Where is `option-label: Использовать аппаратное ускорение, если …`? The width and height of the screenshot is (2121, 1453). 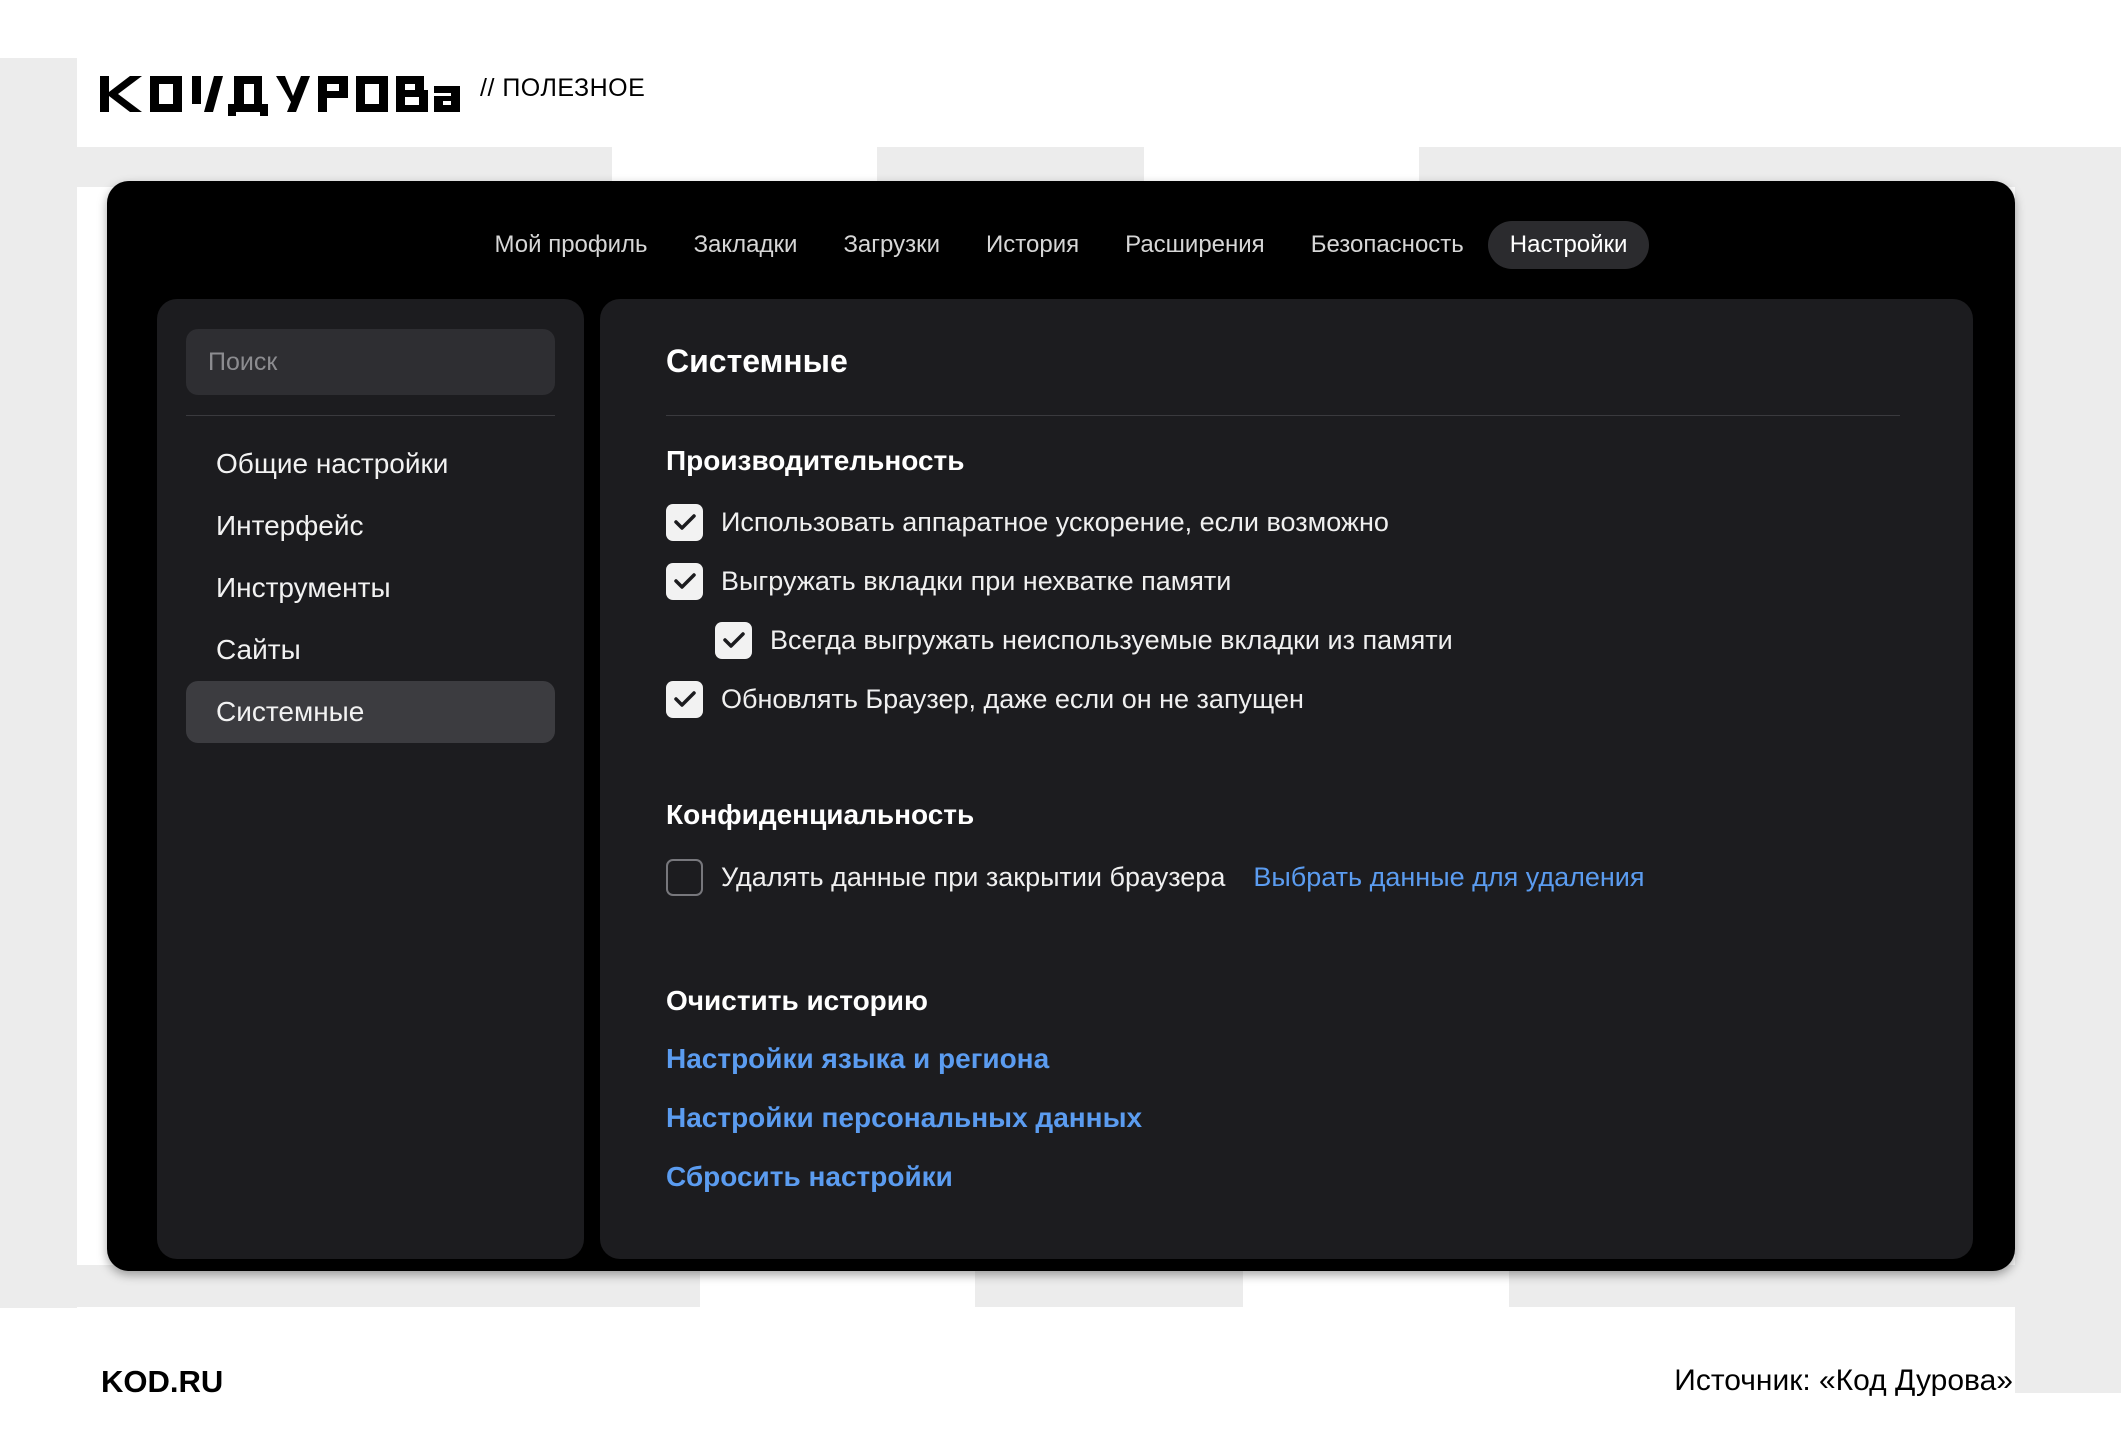
option-label: Использовать аппаратное ускорение, если … is located at coordinates (1055, 521).